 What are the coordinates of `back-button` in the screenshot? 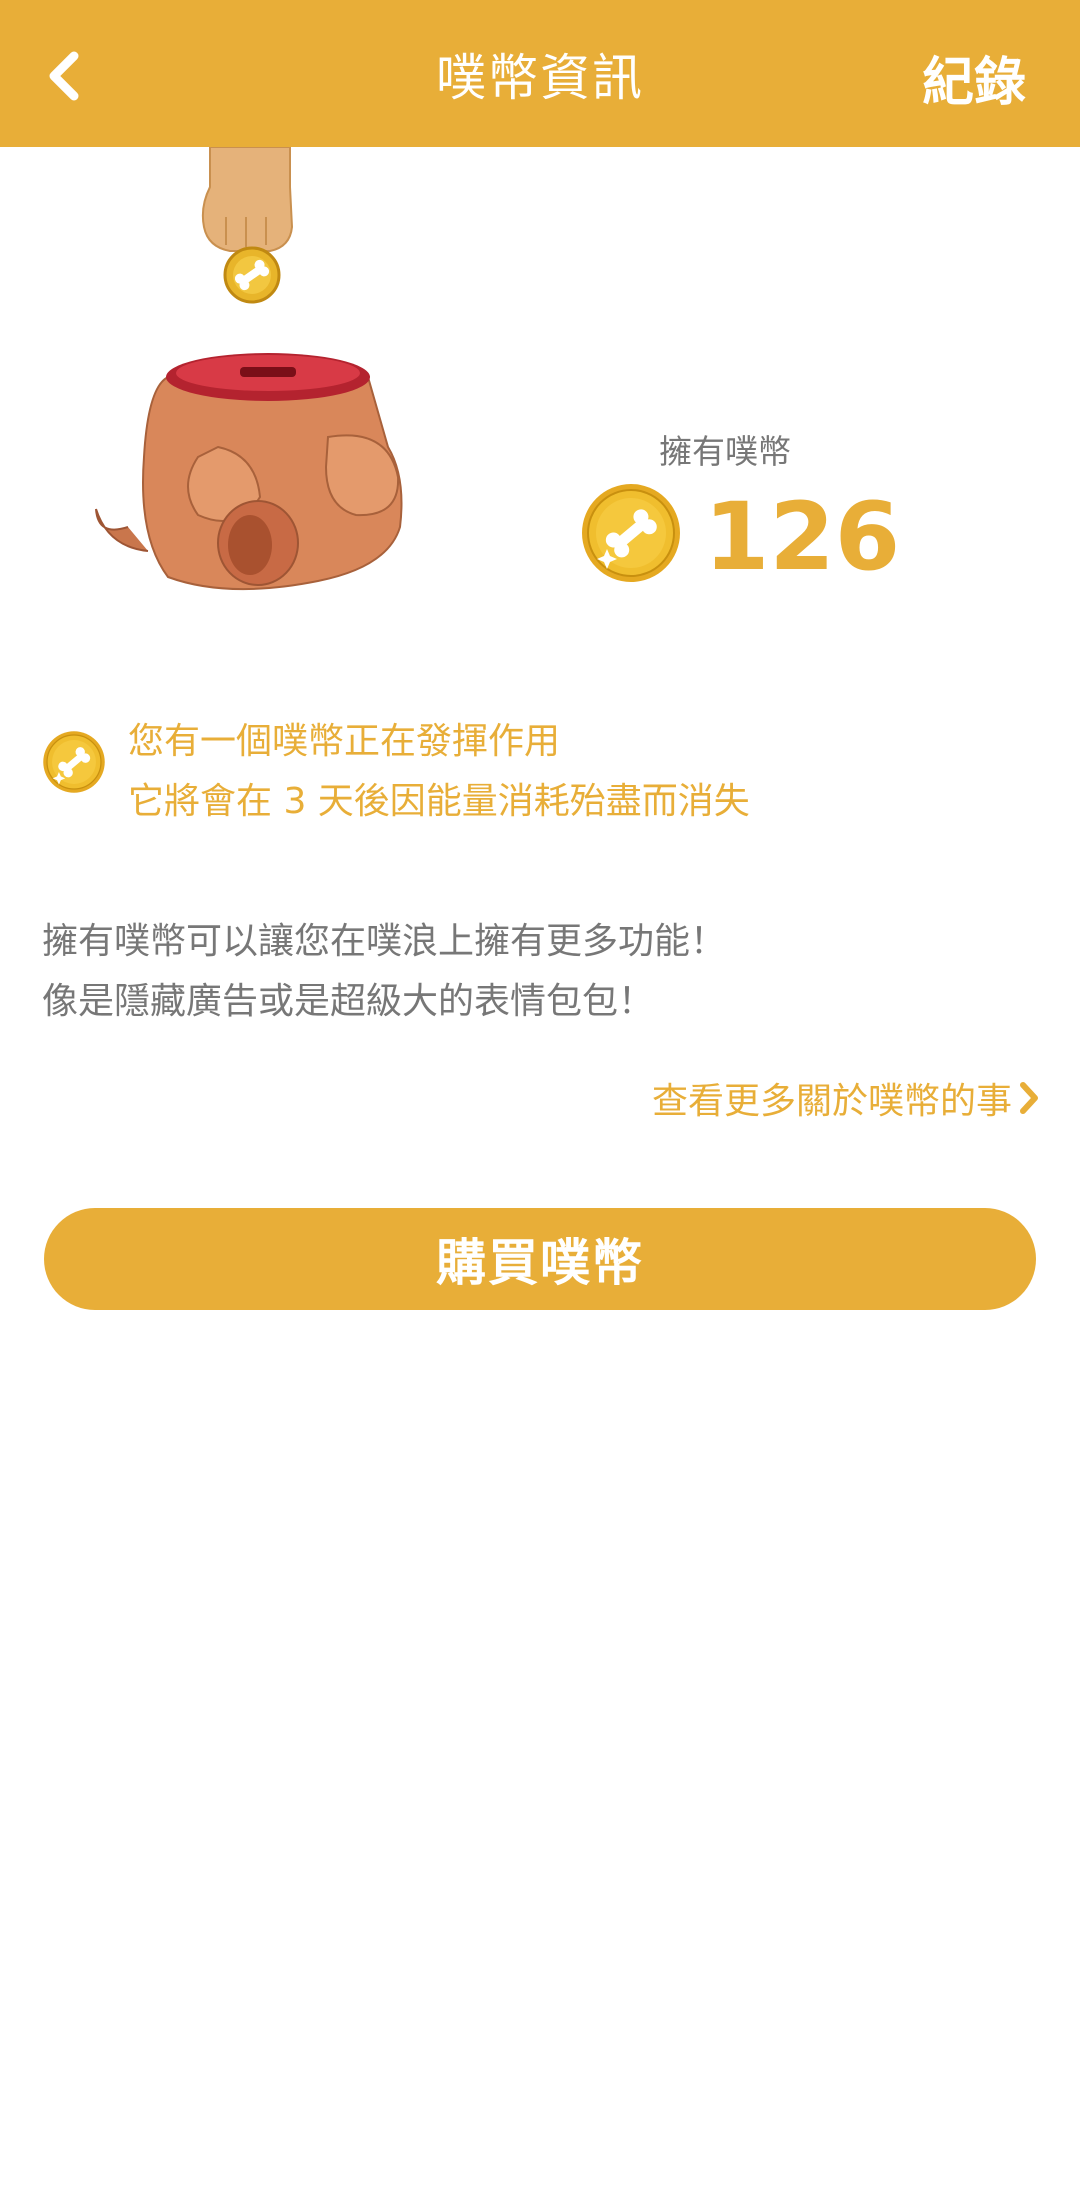 It's located at (64, 76).